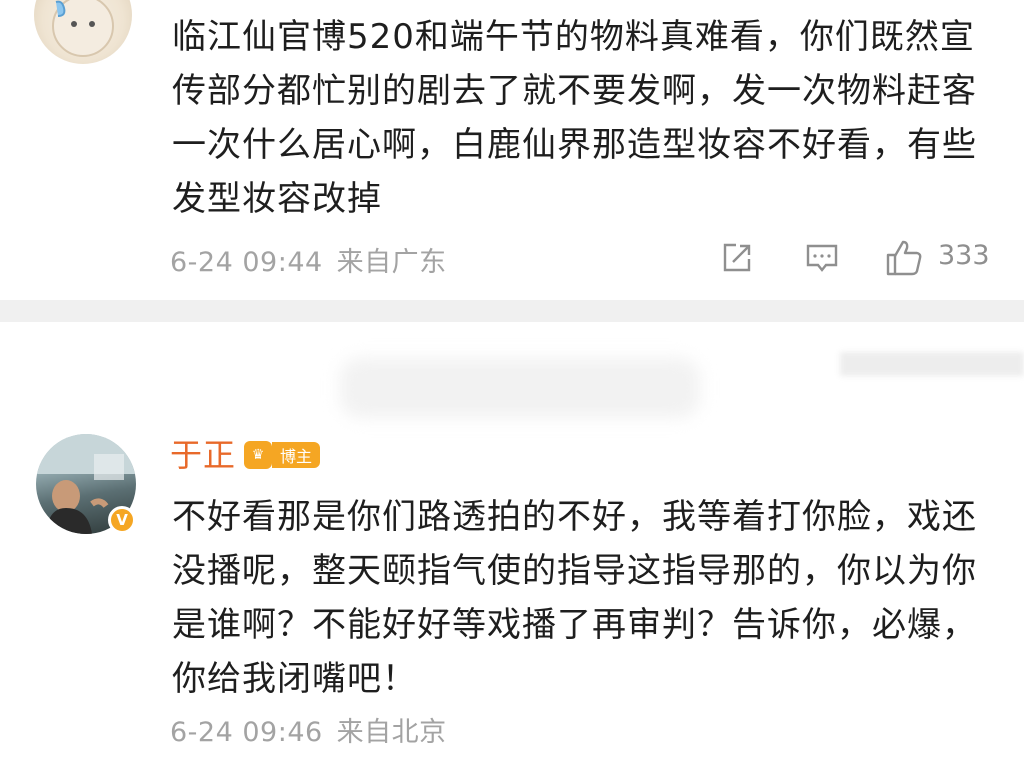 The width and height of the screenshot is (1024, 765). What do you see at coordinates (246, 262) in the screenshot?
I see `comment-time: 6-24 09:44` at bounding box center [246, 262].